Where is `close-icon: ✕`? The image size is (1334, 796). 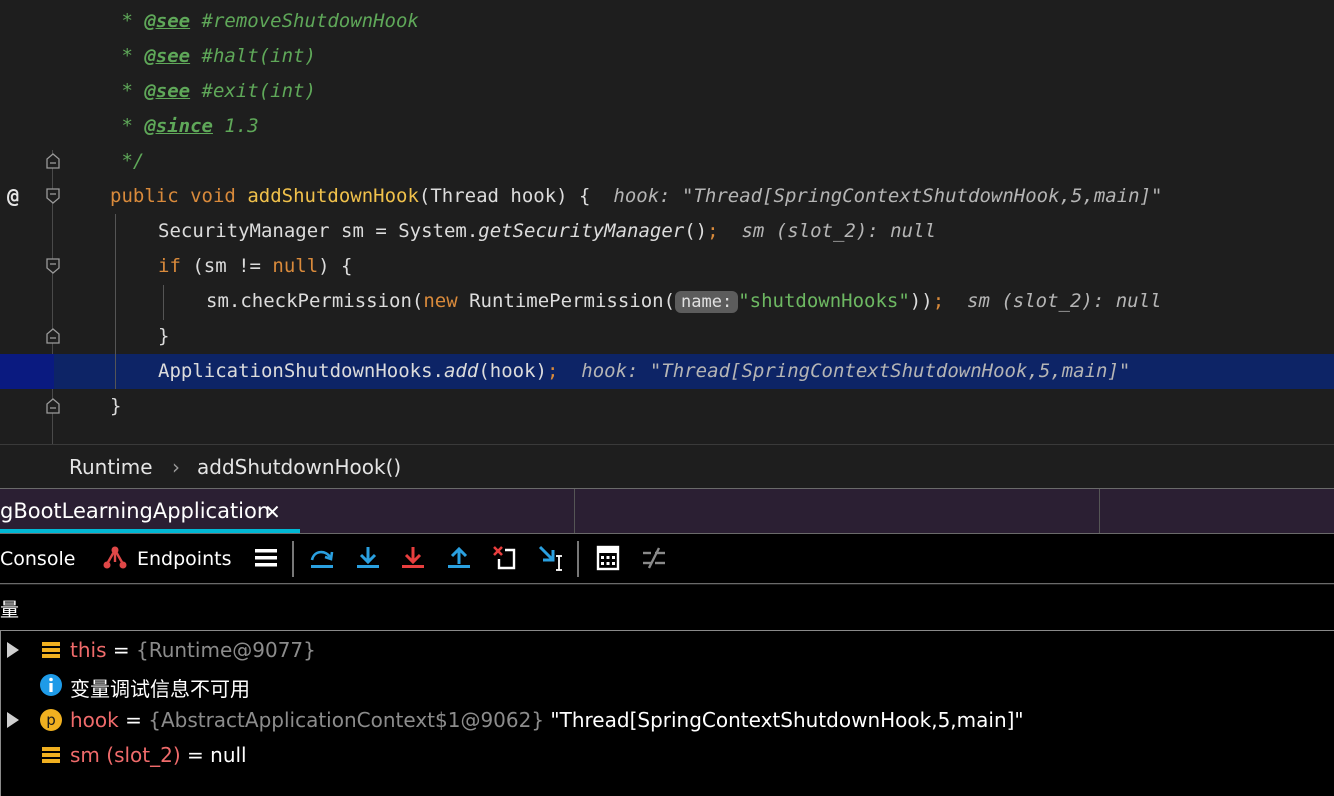
close-icon: ✕ is located at coordinates (272, 512).